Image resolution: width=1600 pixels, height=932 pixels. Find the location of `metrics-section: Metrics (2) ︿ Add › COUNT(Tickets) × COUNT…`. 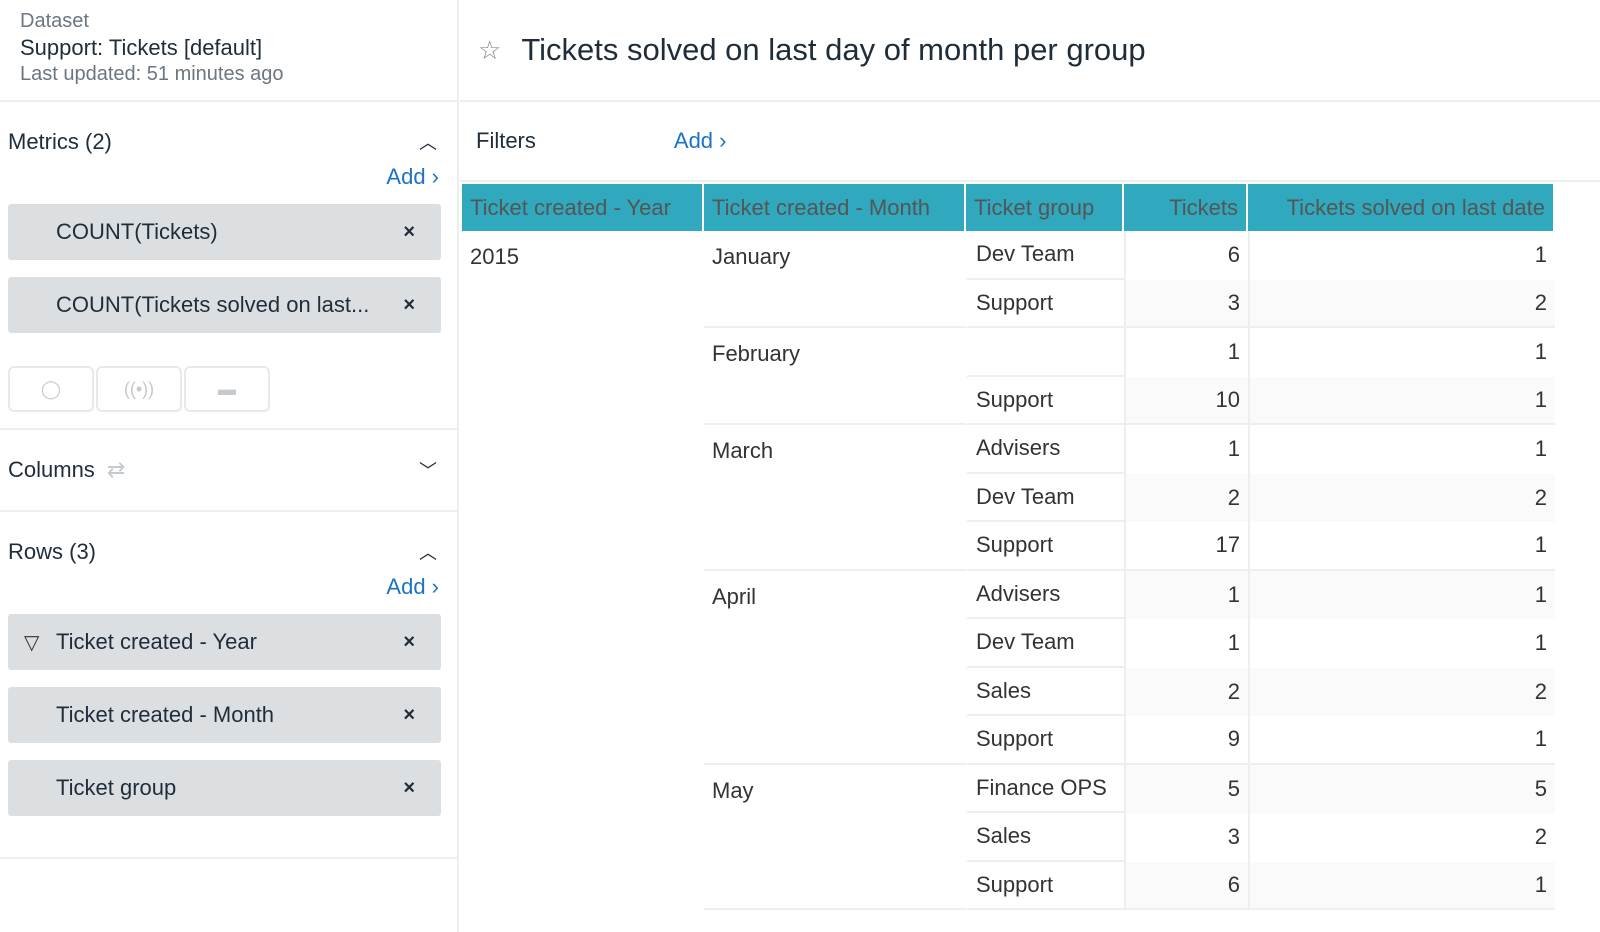

metrics-section: Metrics (2) ︿ Add › COUNT(Tickets) × COUNT… is located at coordinates (228, 266).